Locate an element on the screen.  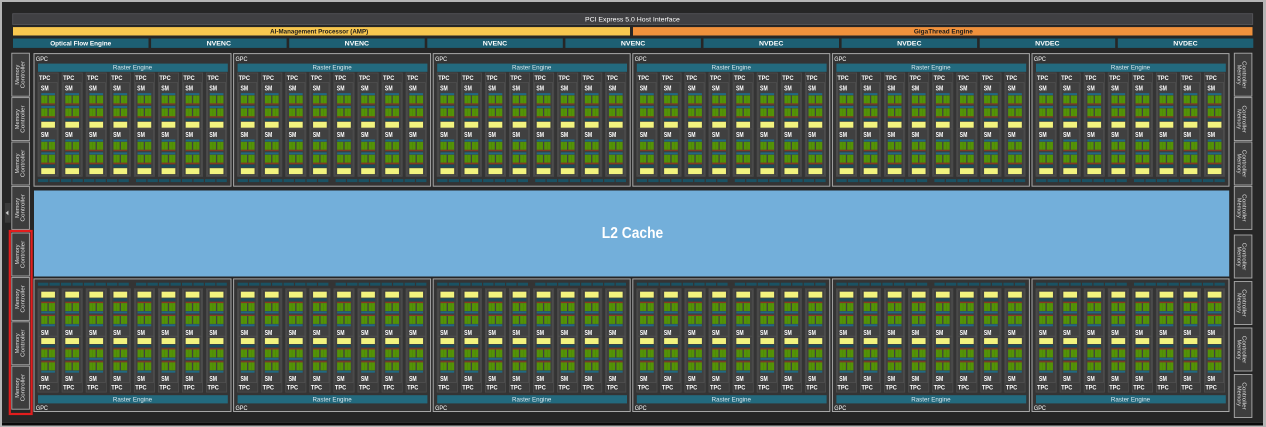
svg-text: GigaThread Engine is located at coordinates (944, 32).